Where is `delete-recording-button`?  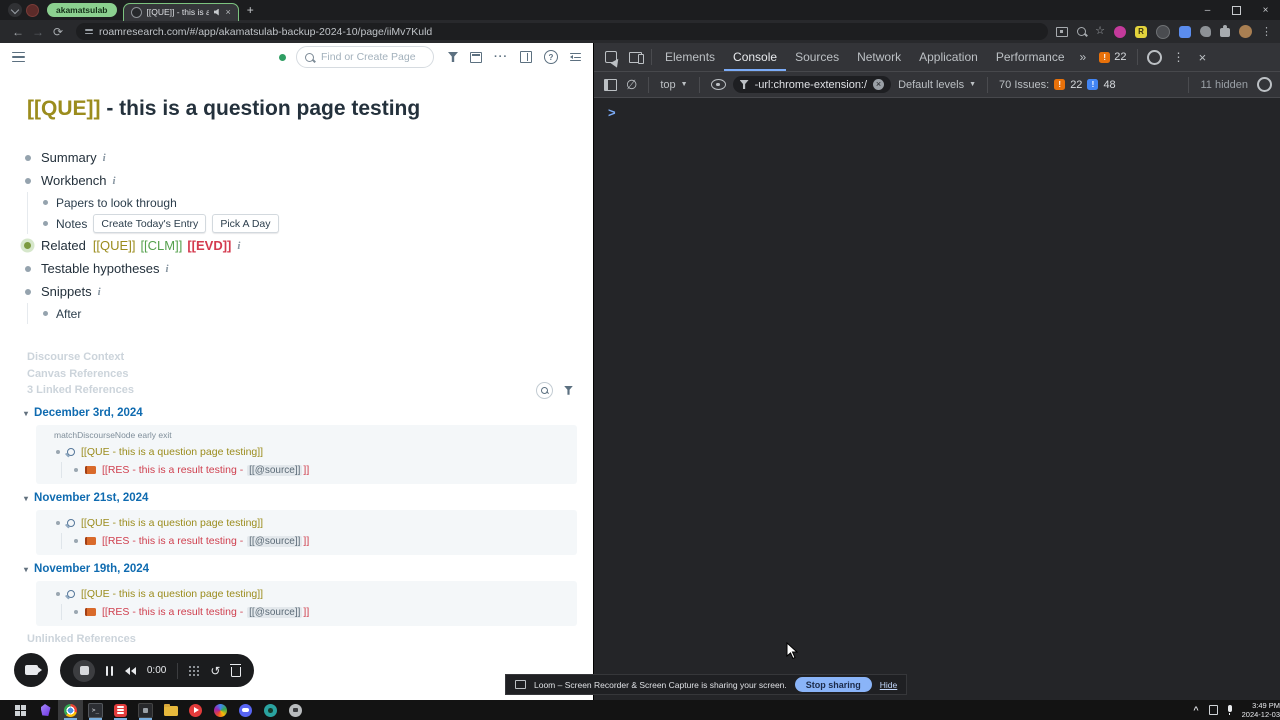 delete-recording-button is located at coordinates (235, 670).